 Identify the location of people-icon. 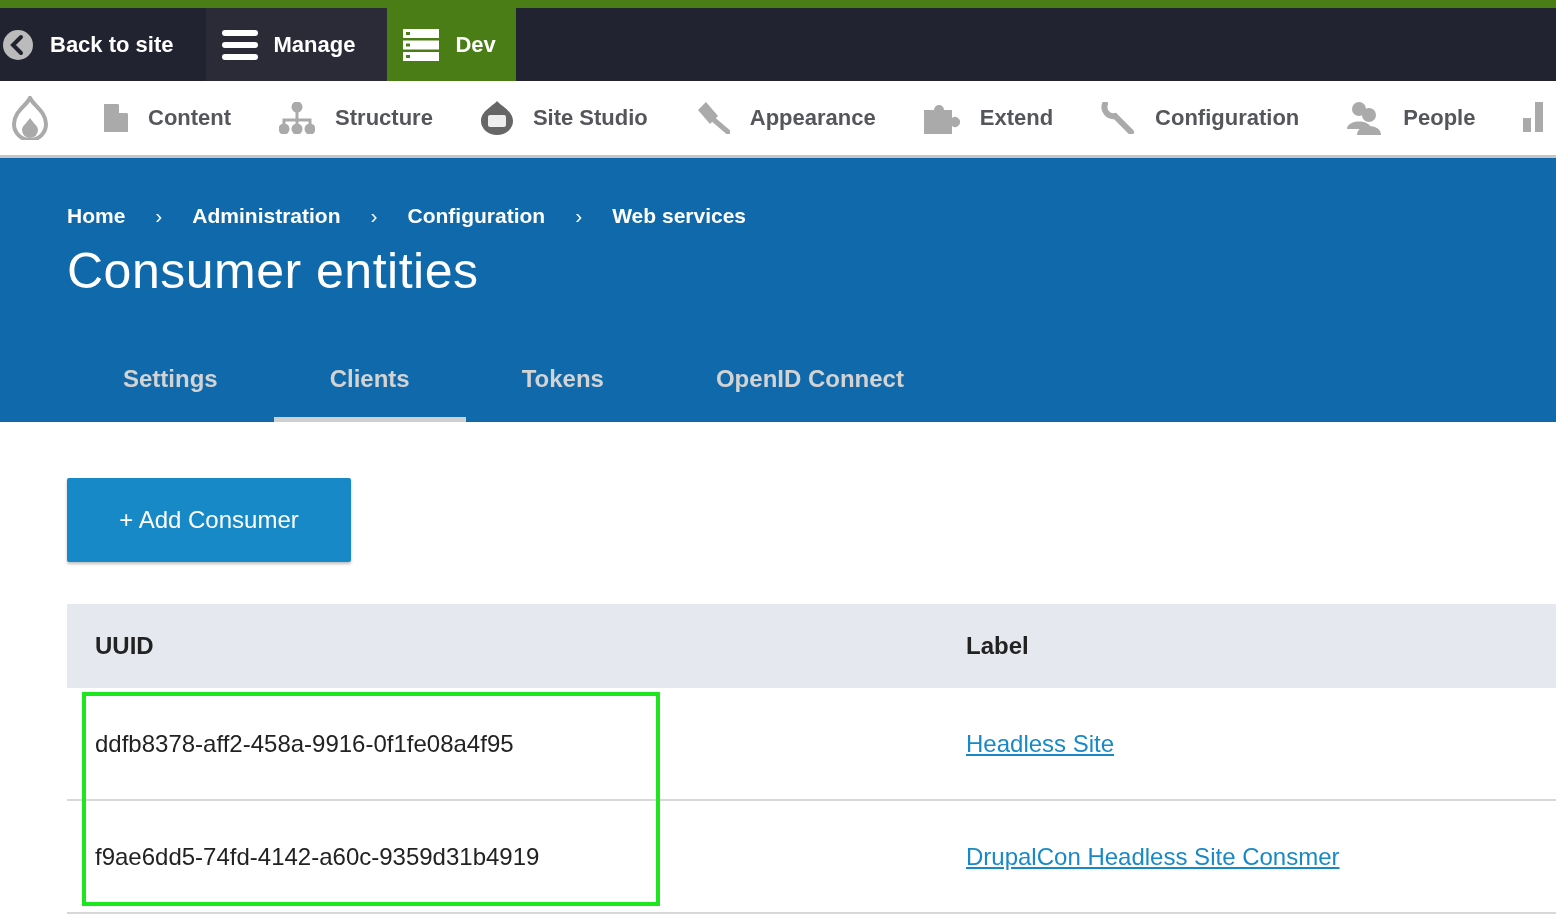
(1365, 118).